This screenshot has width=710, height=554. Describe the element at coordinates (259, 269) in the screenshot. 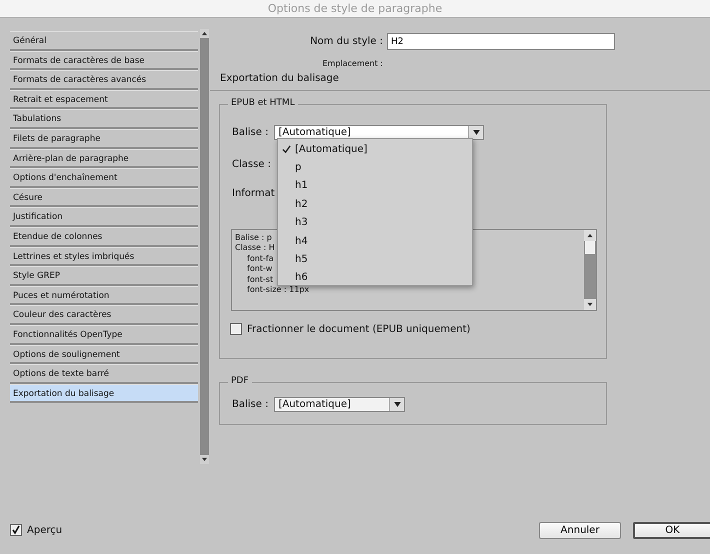

I see `info-line: font-w` at that location.